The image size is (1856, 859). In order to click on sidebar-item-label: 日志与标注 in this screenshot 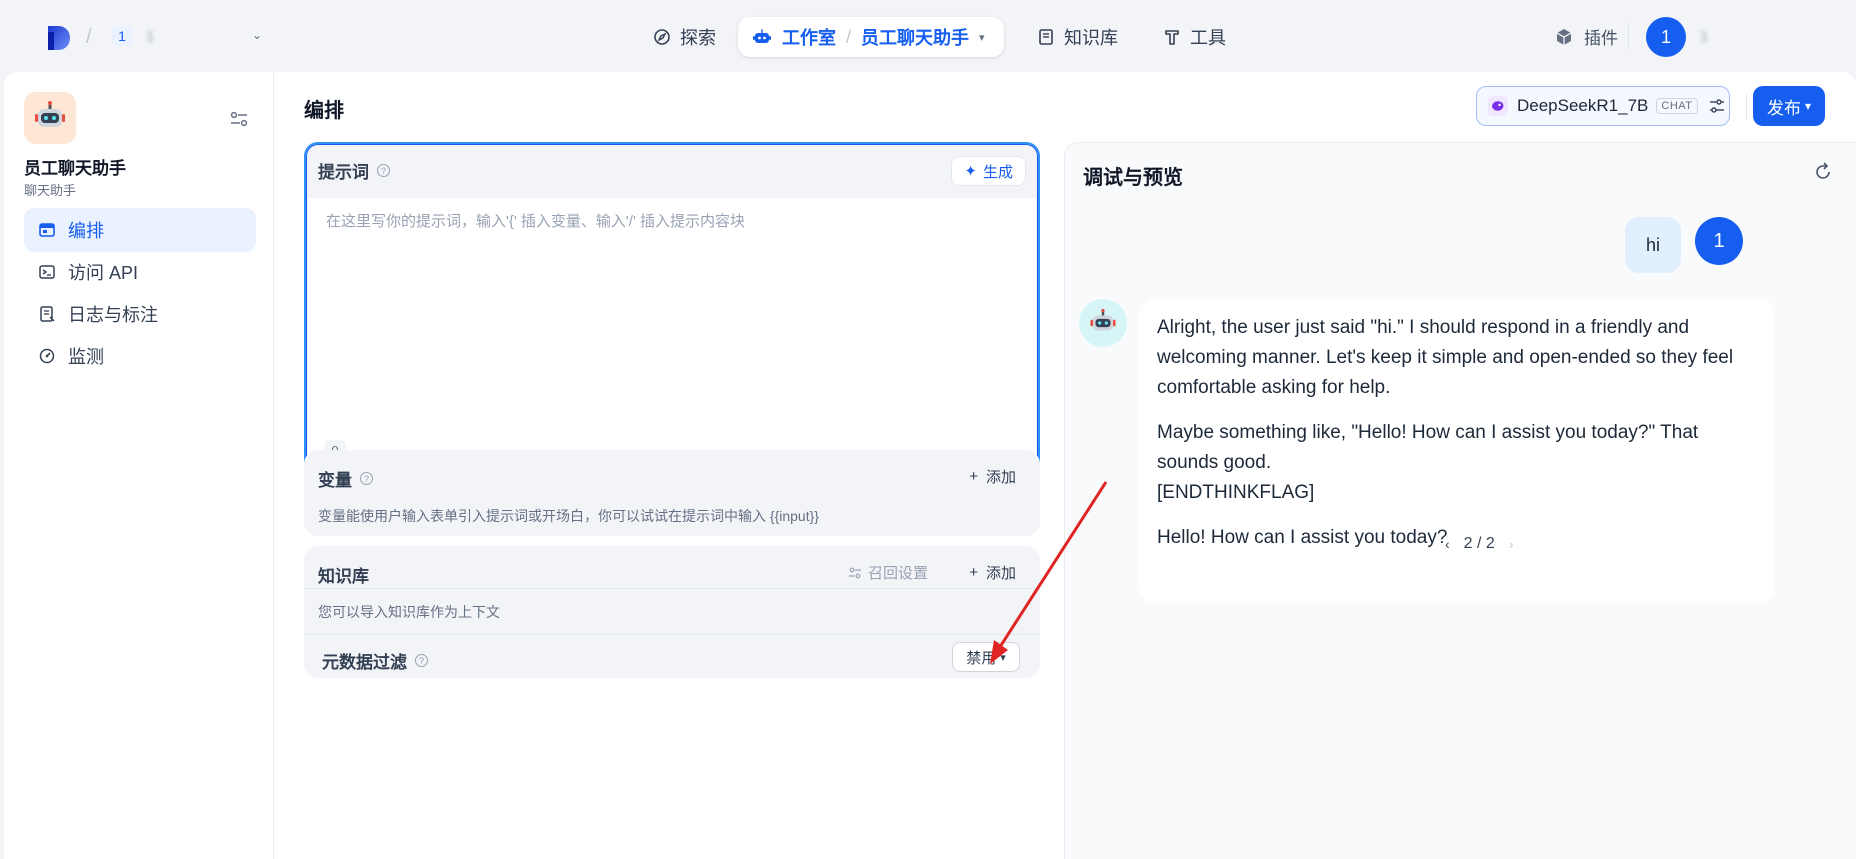, I will do `click(113, 315)`.